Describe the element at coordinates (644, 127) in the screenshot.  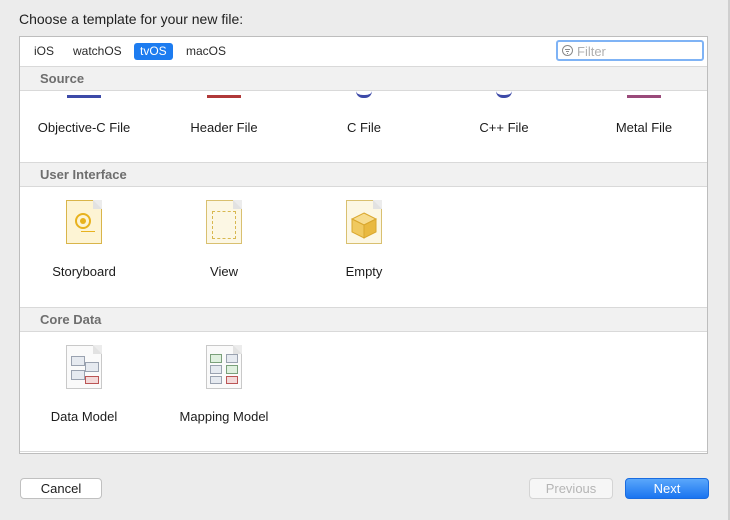
I see `template-label: Metal File` at that location.